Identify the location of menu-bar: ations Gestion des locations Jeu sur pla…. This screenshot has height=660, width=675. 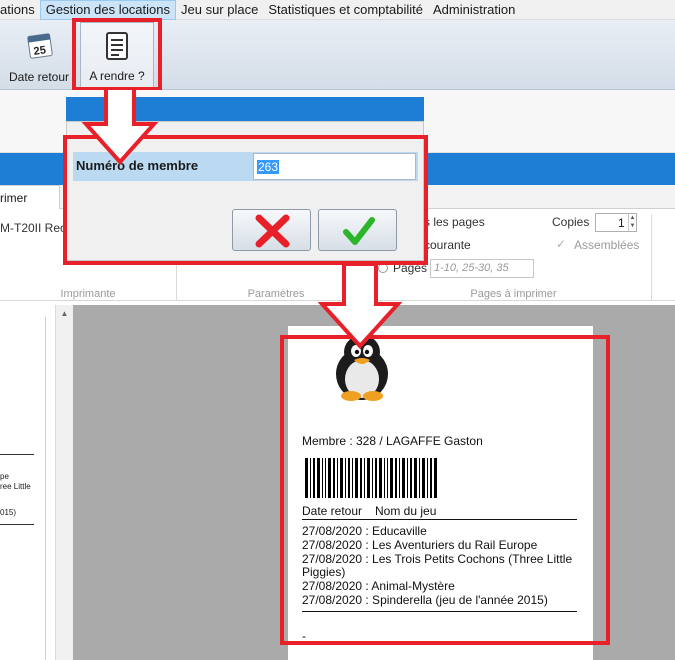
(337, 10).